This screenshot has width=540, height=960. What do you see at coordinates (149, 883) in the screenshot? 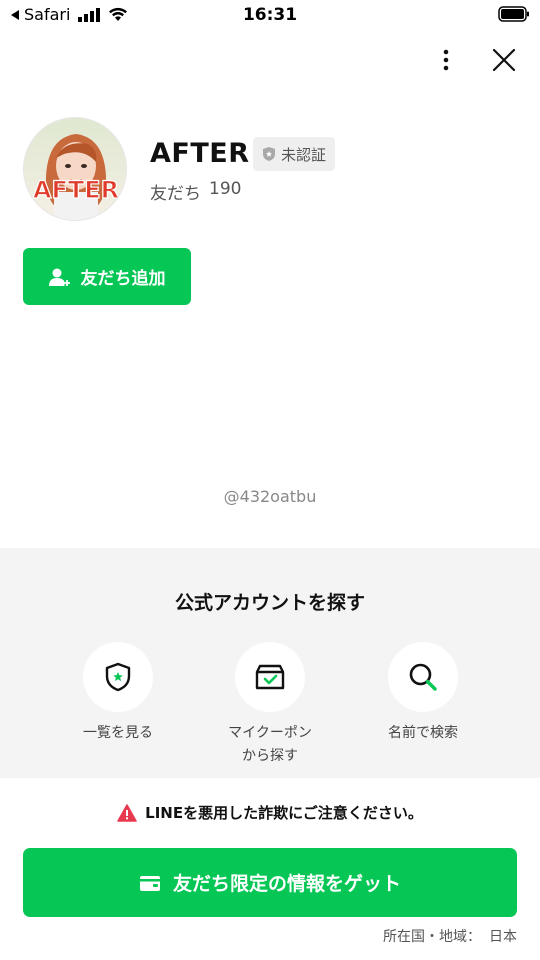
I see `wallet-icon` at bounding box center [149, 883].